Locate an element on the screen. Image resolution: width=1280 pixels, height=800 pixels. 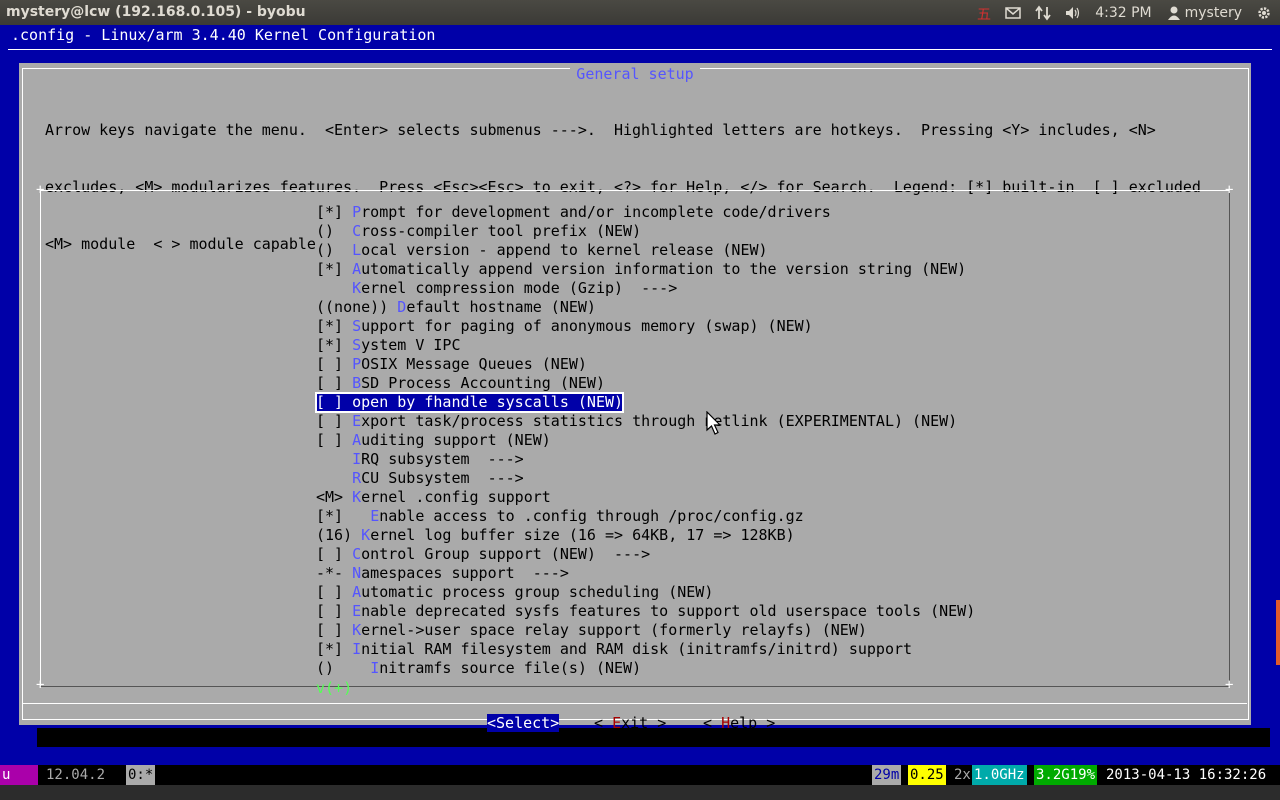
input-method-icon: 五 is located at coordinates (983, 13).